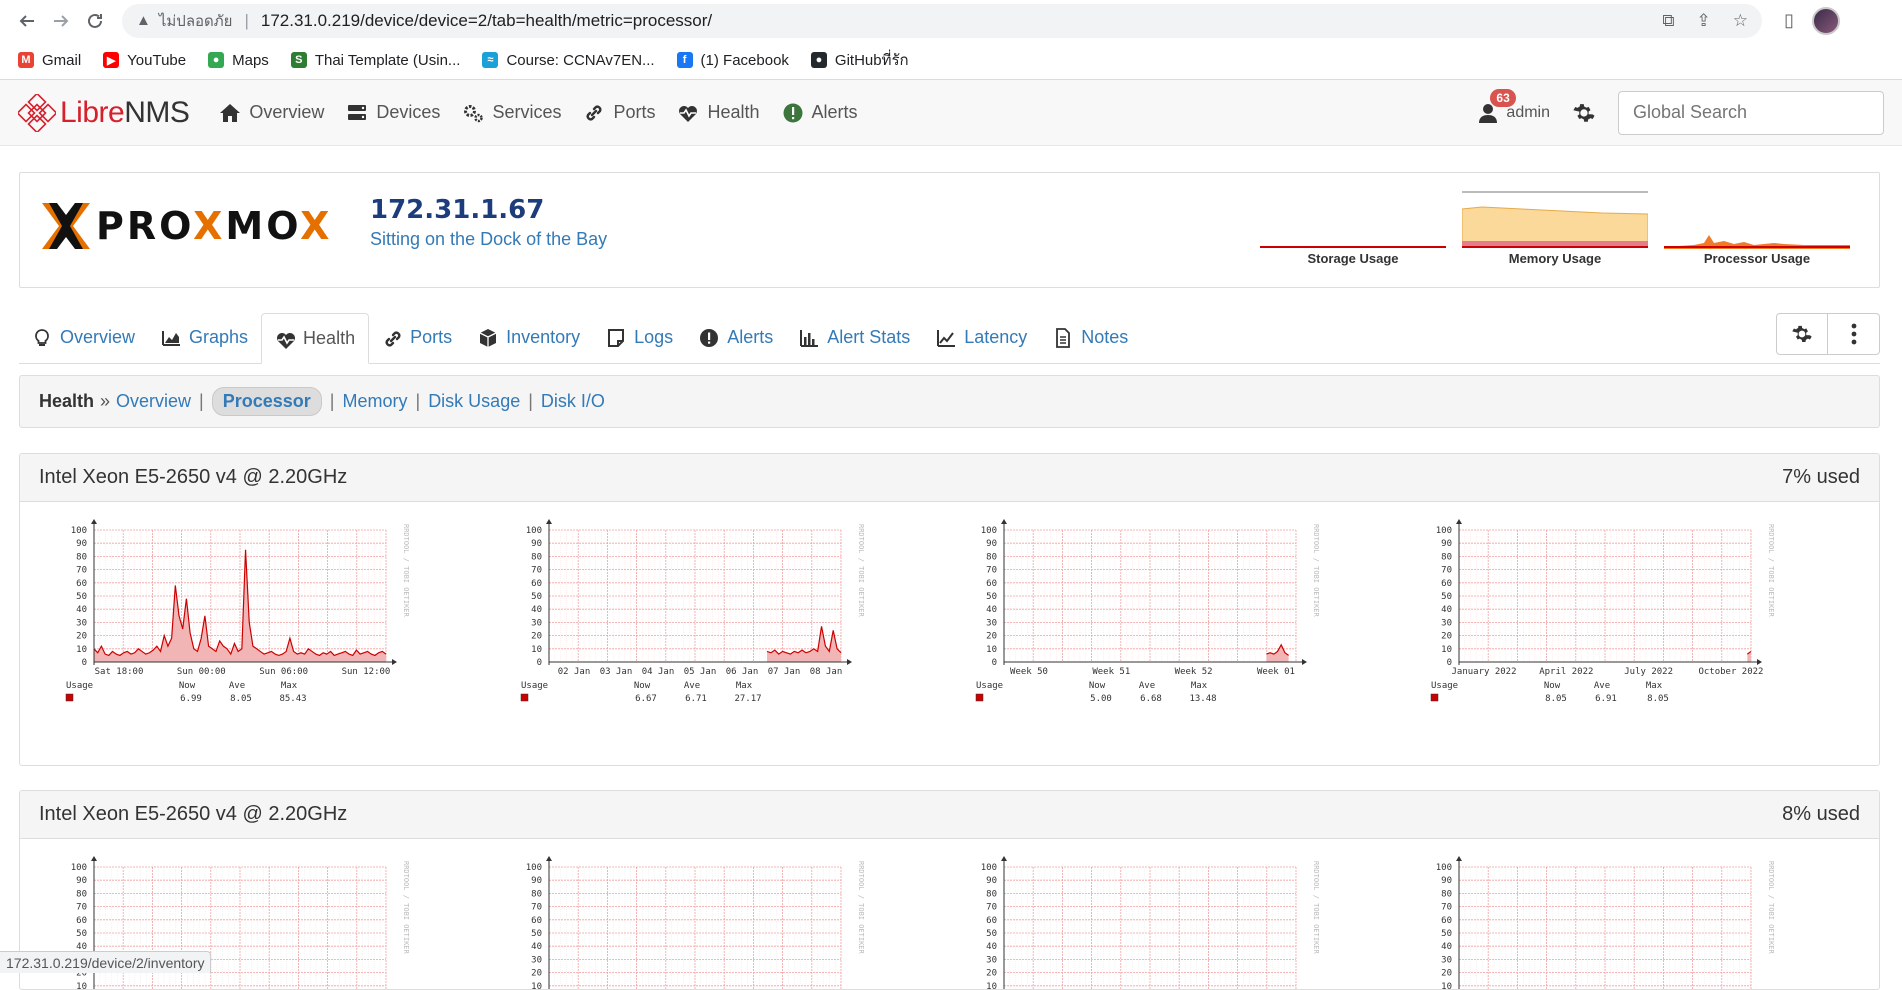 The image size is (1902, 990). Describe the element at coordinates (529, 337) in the screenshot. I see `tab-inventory: Inventory` at that location.